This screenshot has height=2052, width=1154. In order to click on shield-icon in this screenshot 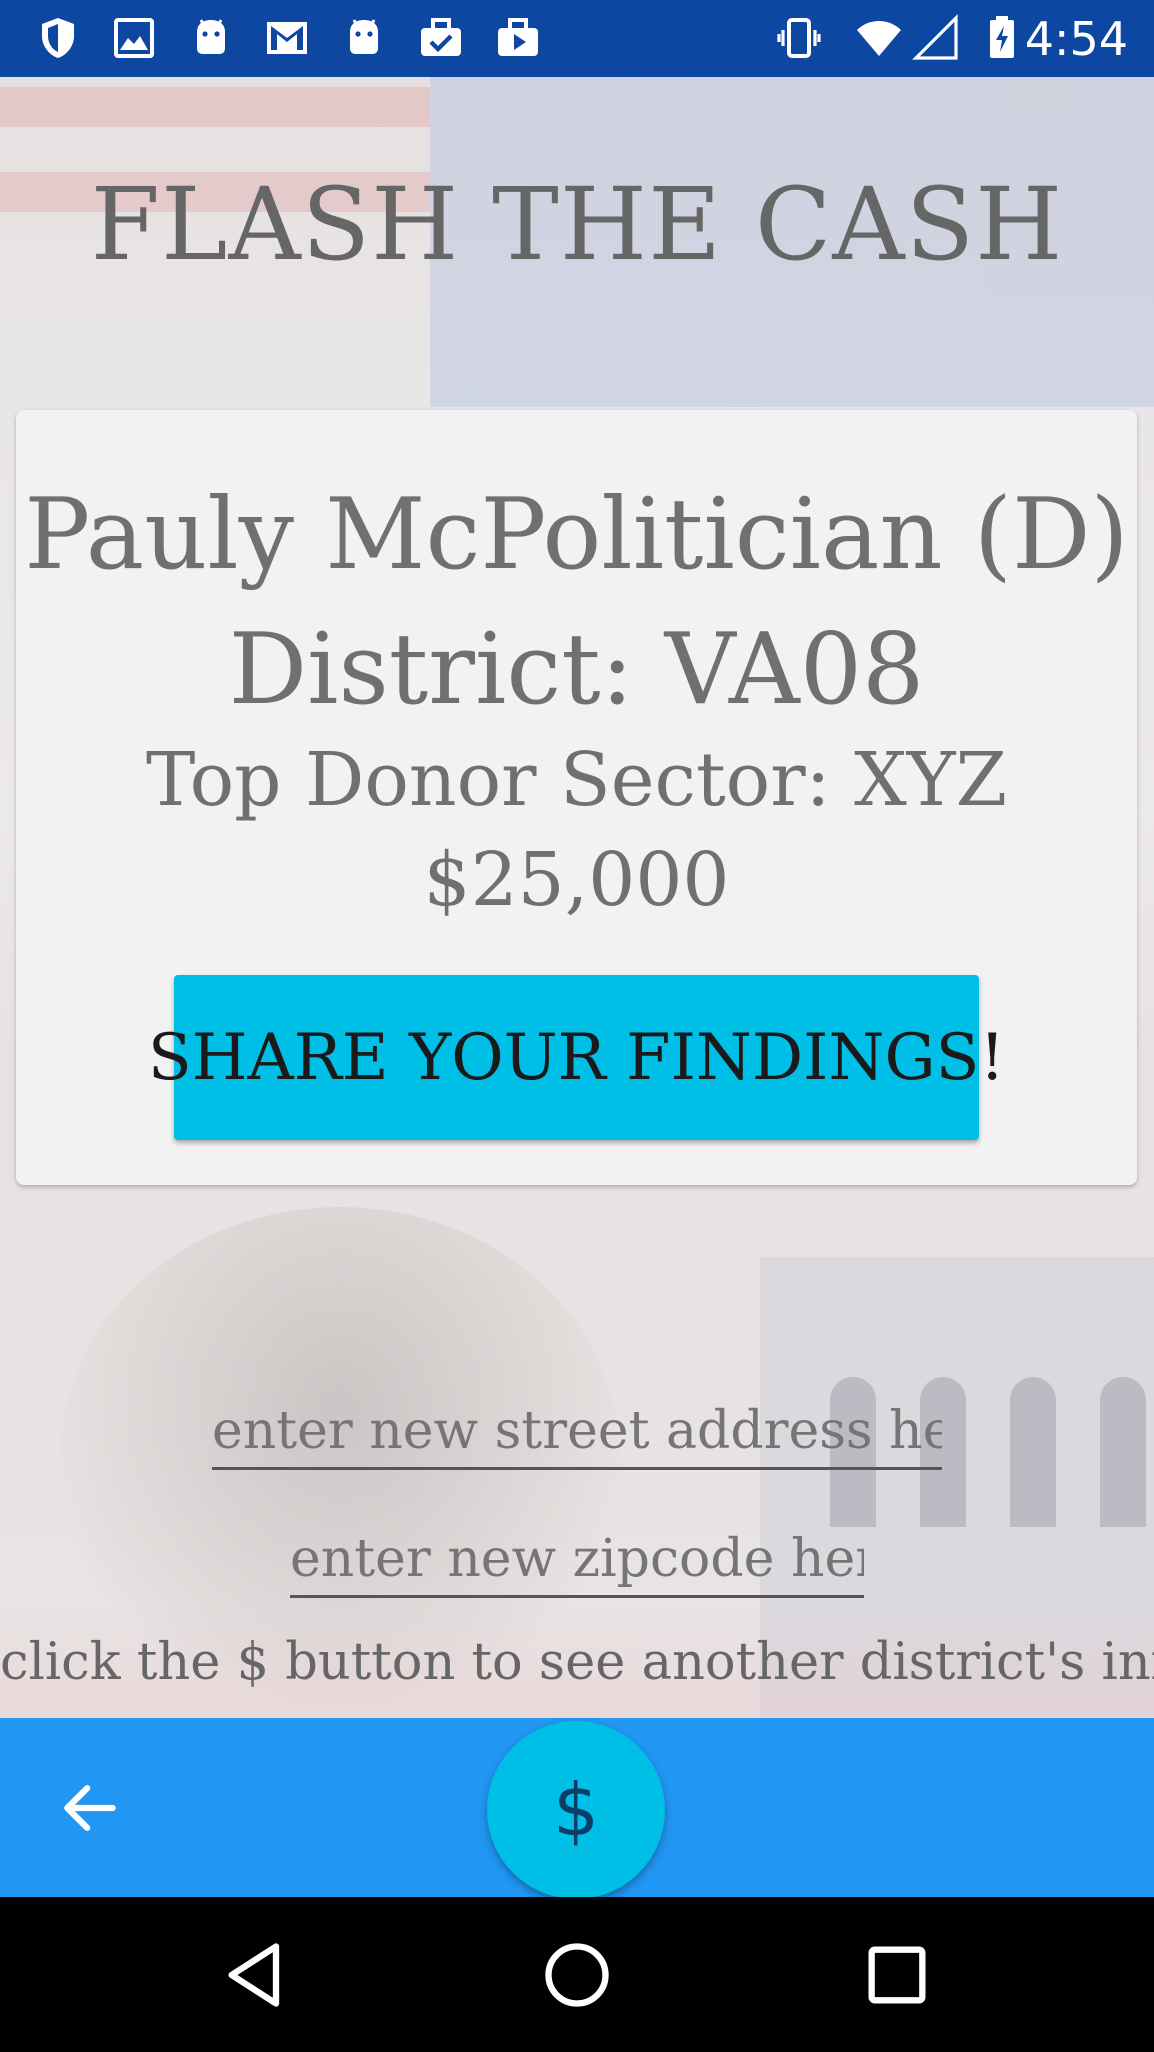, I will do `click(58, 38)`.